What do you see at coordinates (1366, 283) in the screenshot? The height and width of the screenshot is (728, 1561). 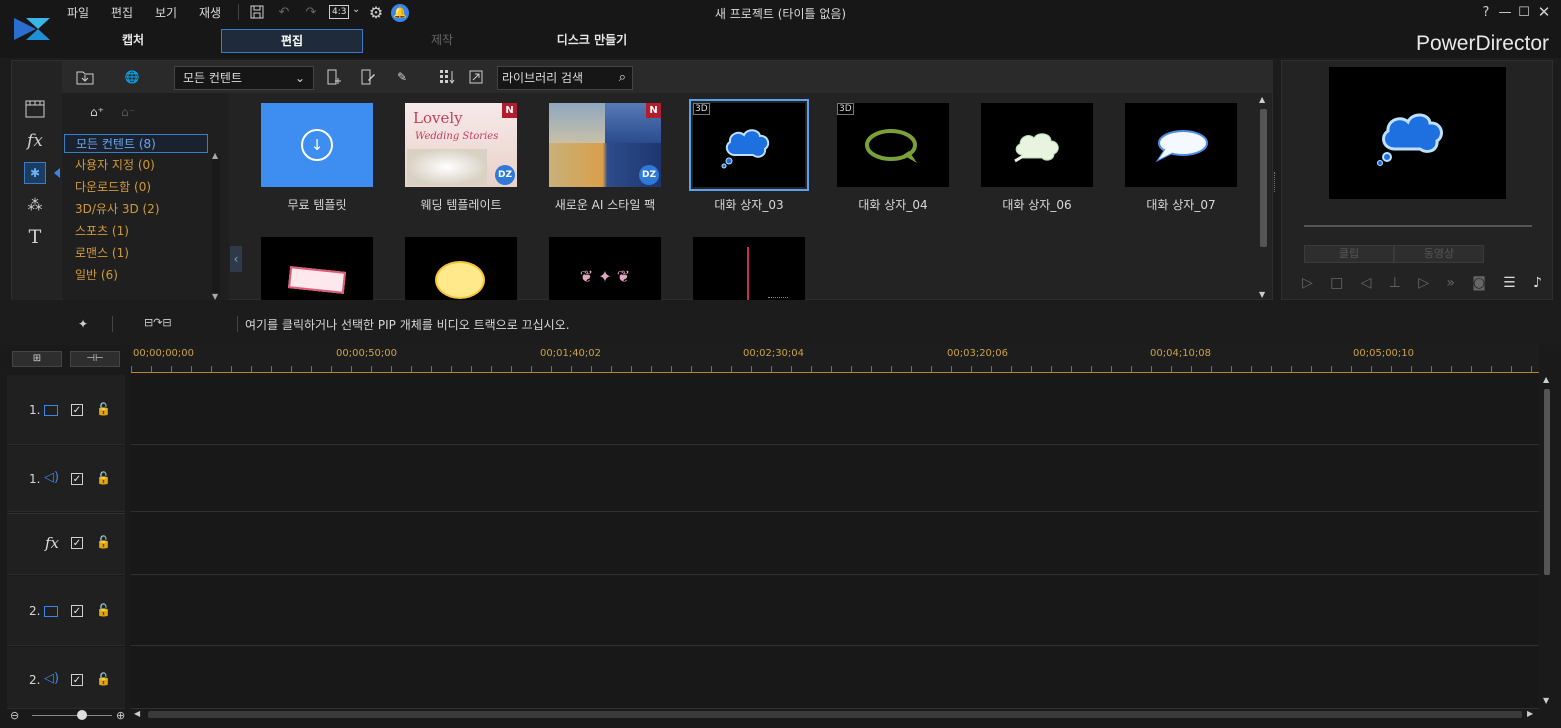 I see `previous-frame-icon: ◁` at bounding box center [1366, 283].